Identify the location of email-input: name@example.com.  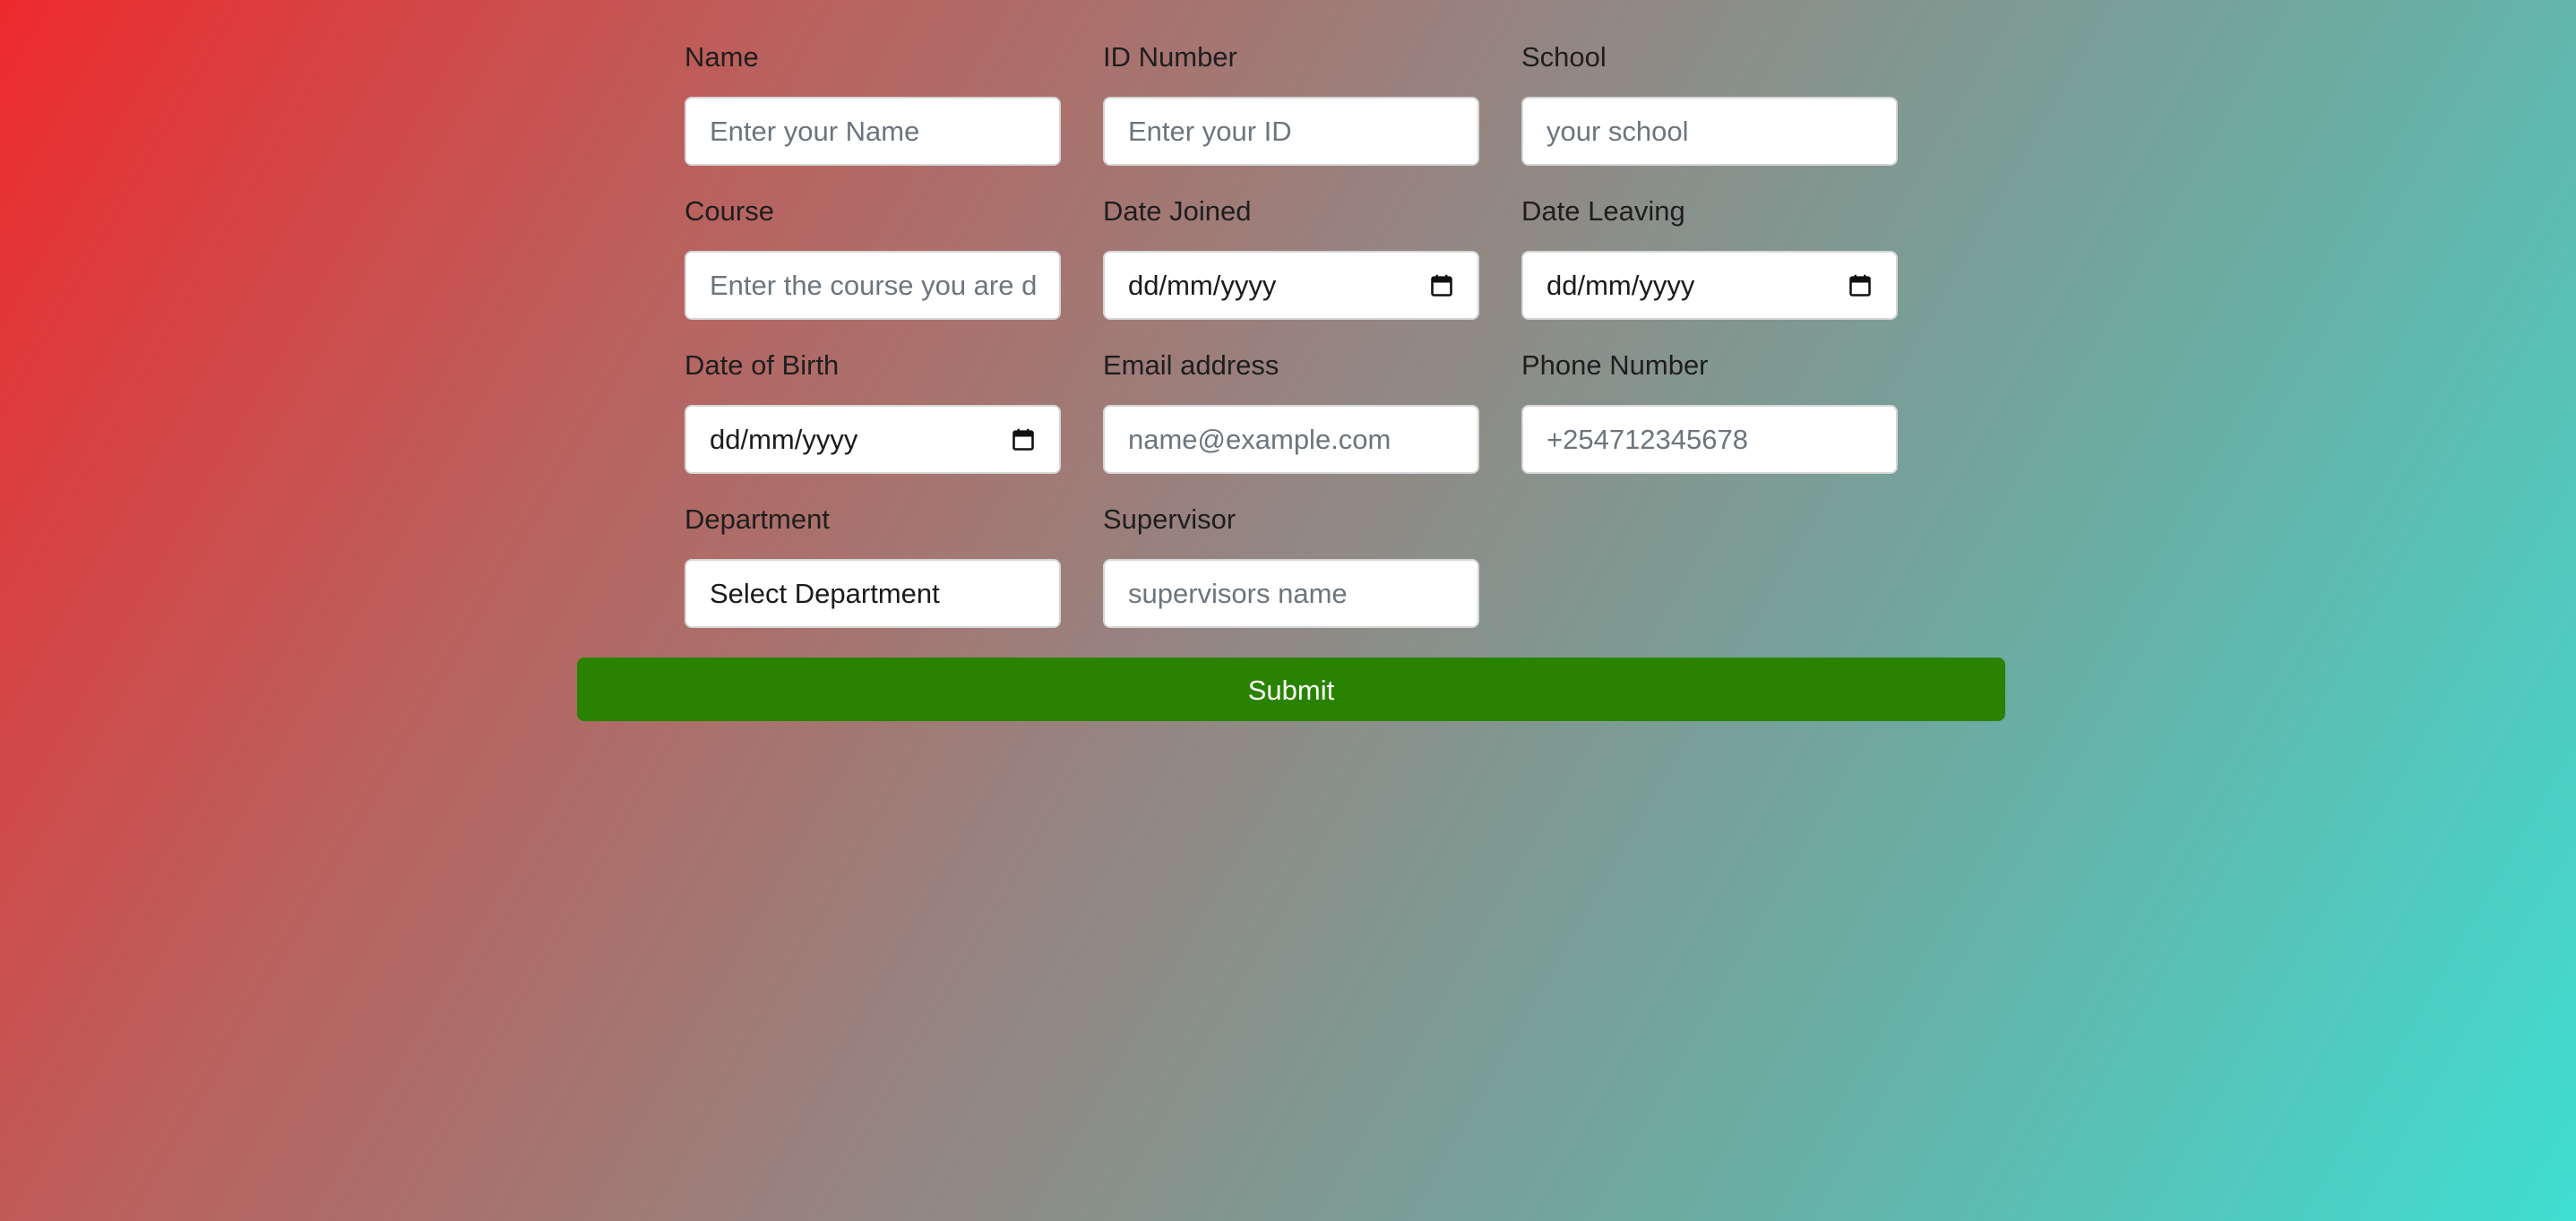
(1291, 439).